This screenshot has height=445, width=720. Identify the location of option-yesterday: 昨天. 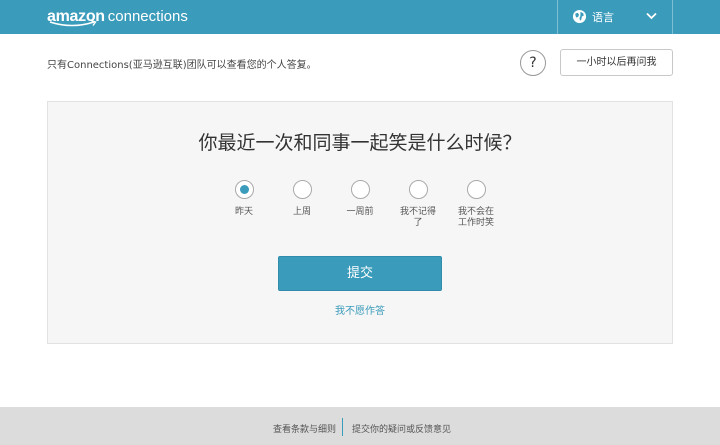
(244, 199).